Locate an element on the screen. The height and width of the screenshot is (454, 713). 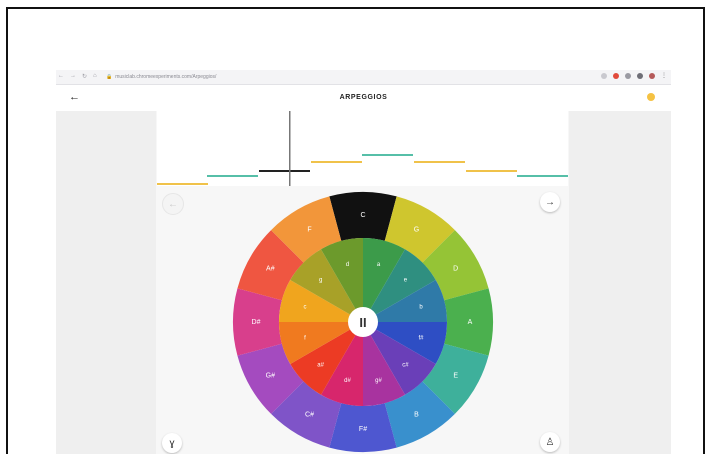
outer-segment-label: E is located at coordinates (455, 376).